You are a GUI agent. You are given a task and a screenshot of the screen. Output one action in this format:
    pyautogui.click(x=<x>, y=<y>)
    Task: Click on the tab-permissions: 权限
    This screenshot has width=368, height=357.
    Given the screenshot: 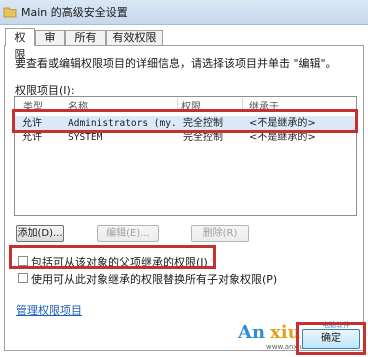 What is the action you would take?
    pyautogui.click(x=20, y=44)
    